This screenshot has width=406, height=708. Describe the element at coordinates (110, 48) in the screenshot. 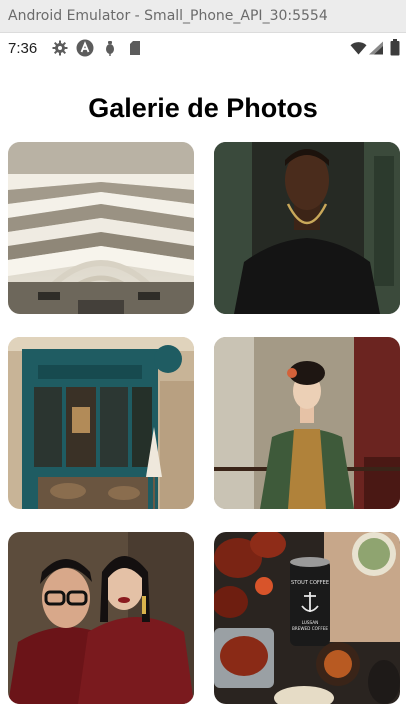

I see `usb-debug-icon` at that location.